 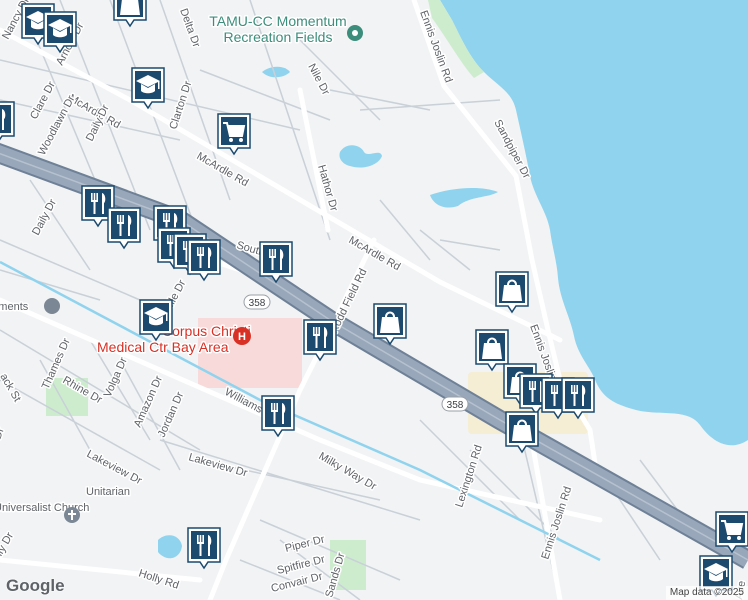 What do you see at coordinates (242, 337) in the screenshot?
I see `svg-text: H` at bounding box center [242, 337].